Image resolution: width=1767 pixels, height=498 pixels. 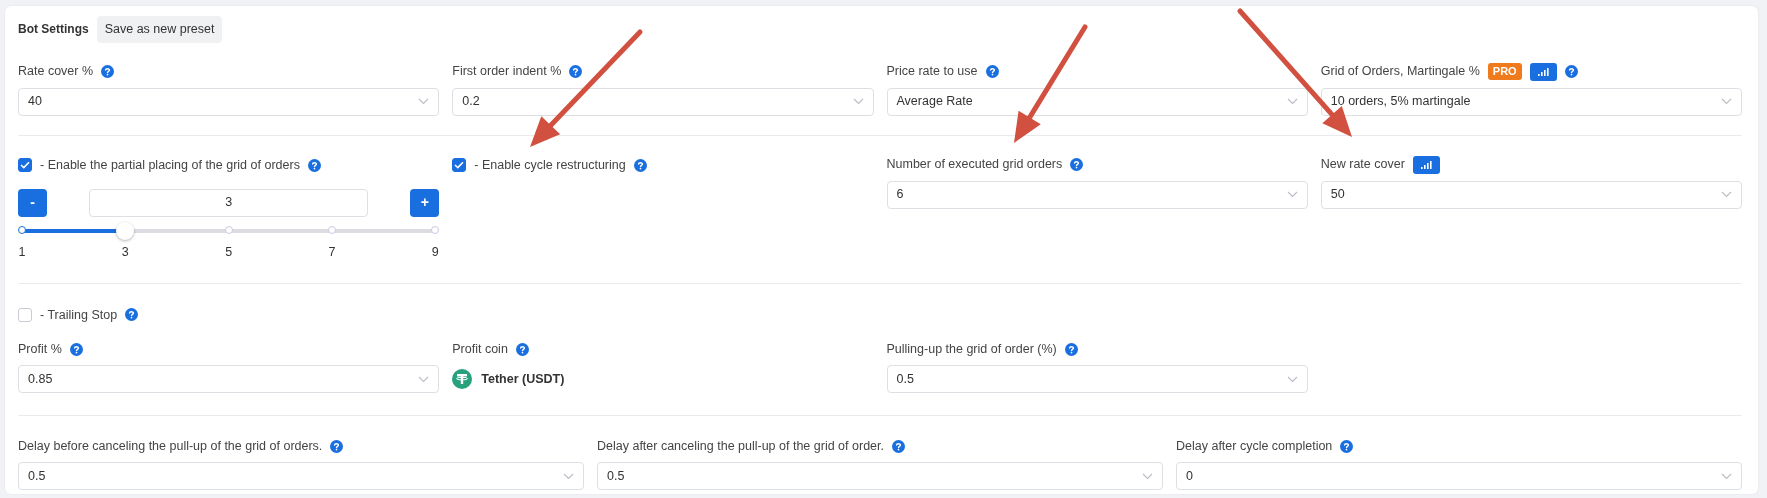 I want to click on select-field: Average Rate, so click(x=1097, y=101).